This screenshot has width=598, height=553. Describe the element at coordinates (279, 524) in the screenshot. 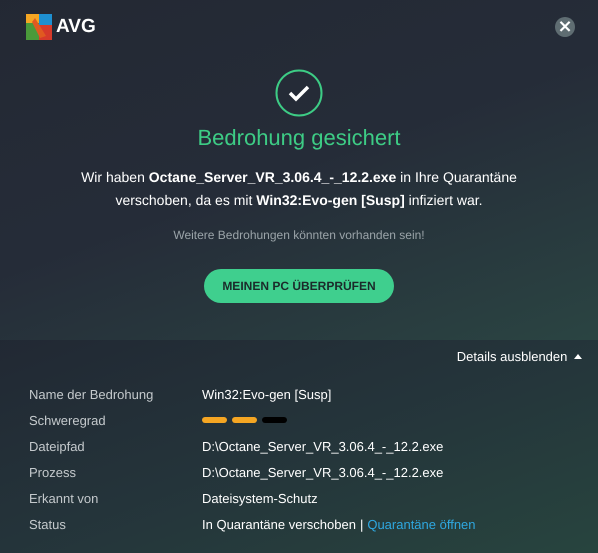

I see `status-text: In Quarantäne verschoben` at that location.